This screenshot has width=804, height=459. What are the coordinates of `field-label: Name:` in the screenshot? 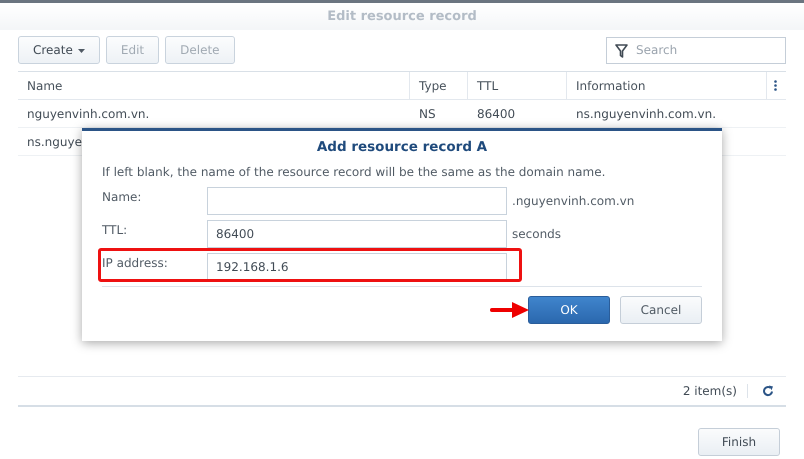 It's located at (122, 196).